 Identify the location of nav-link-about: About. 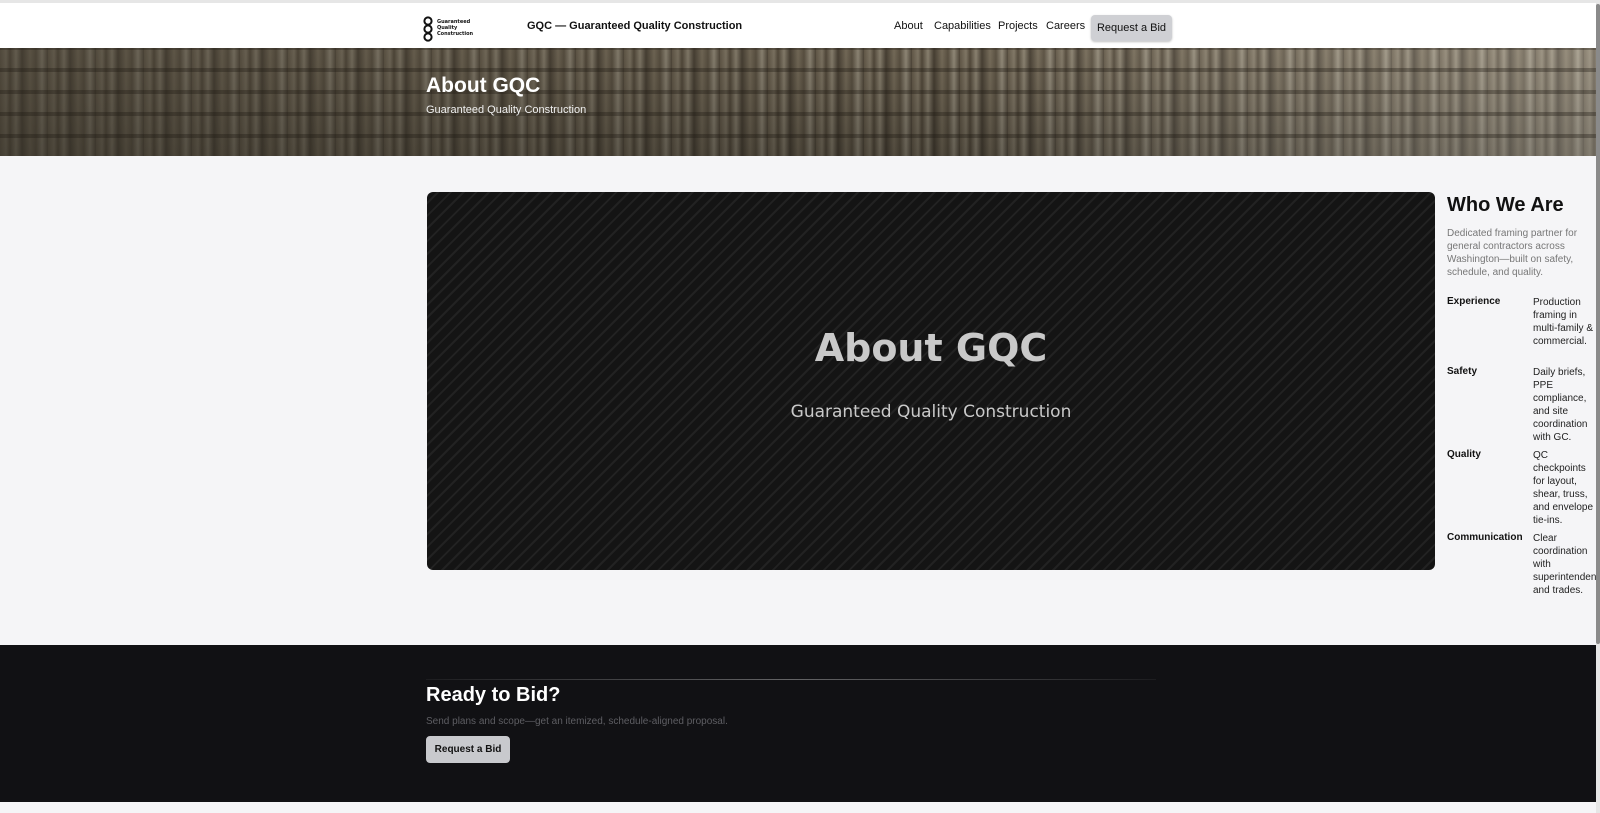
(908, 26).